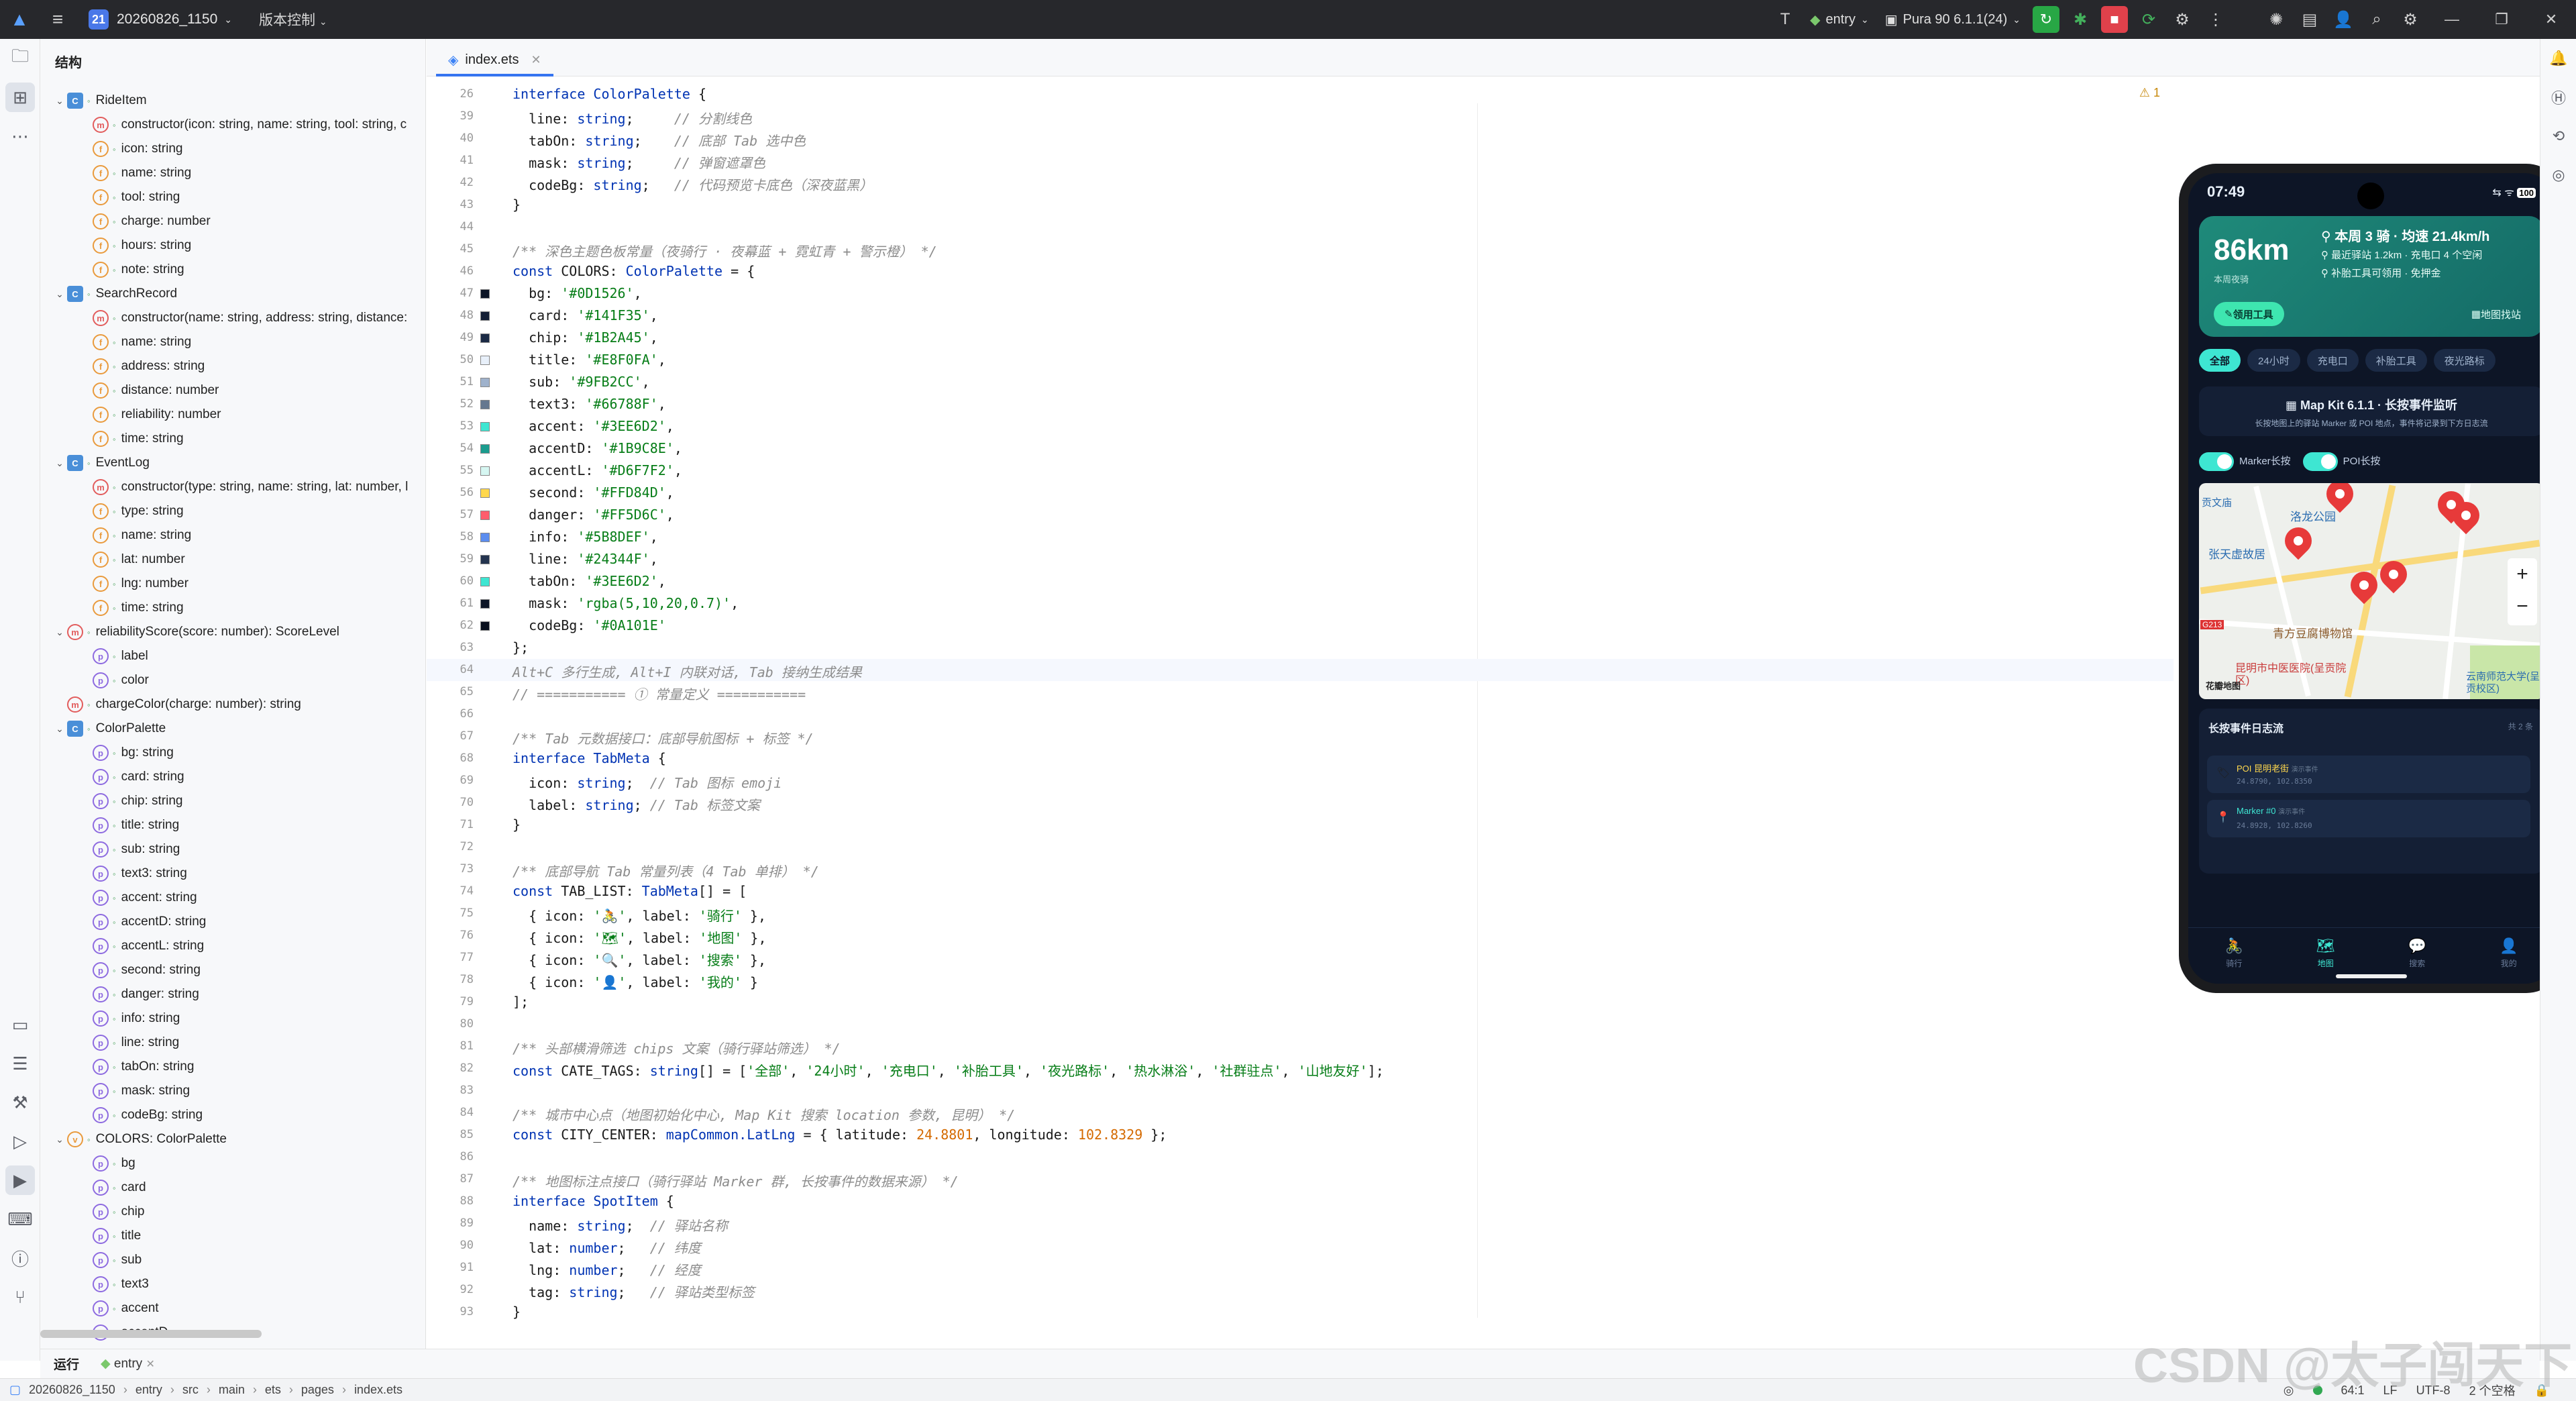 The width and height of the screenshot is (2576, 1401). I want to click on tree-item: p ◦ color, so click(228, 680).